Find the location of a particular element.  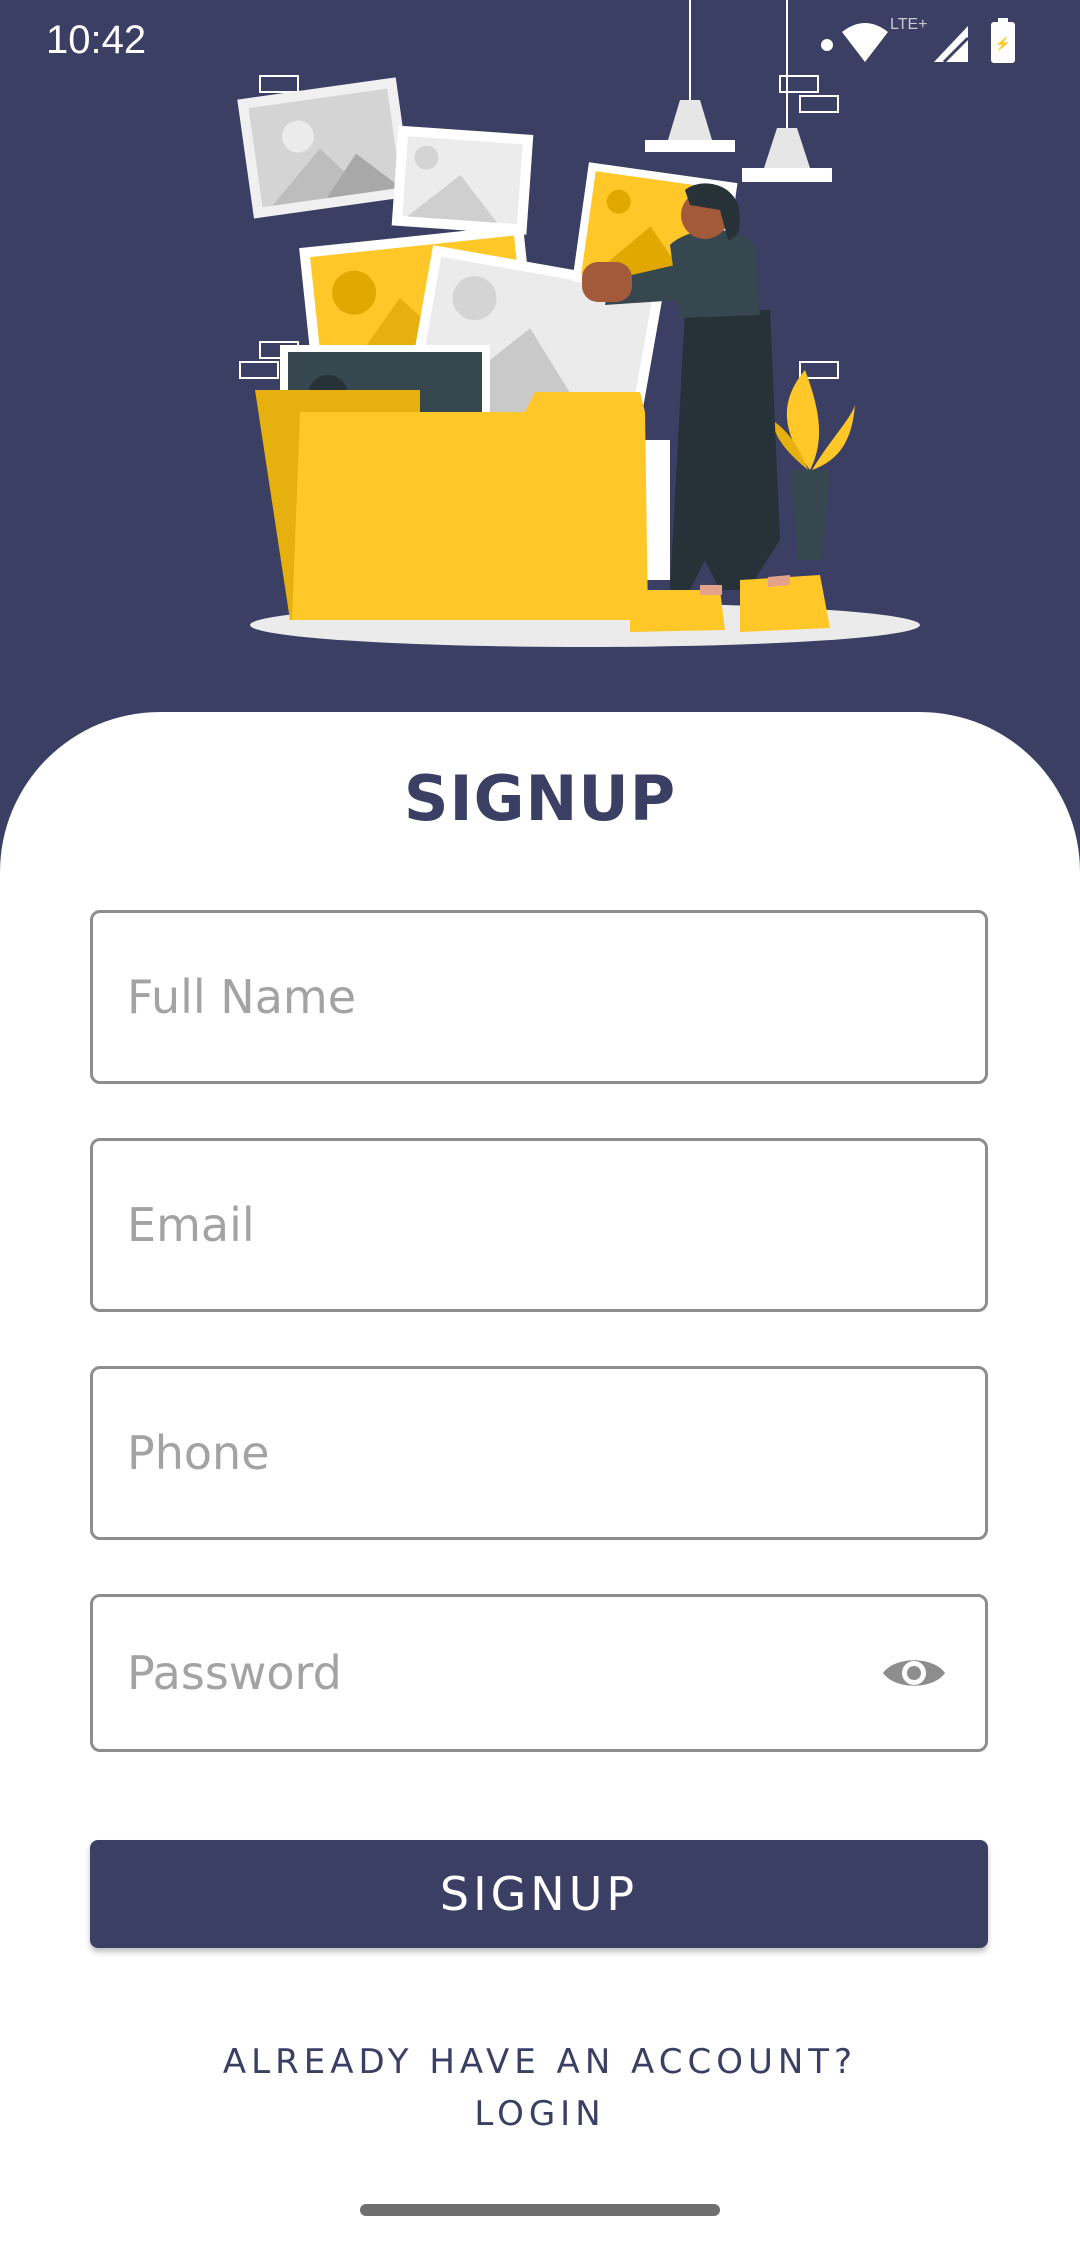

email-field: Email is located at coordinates (539, 1225).